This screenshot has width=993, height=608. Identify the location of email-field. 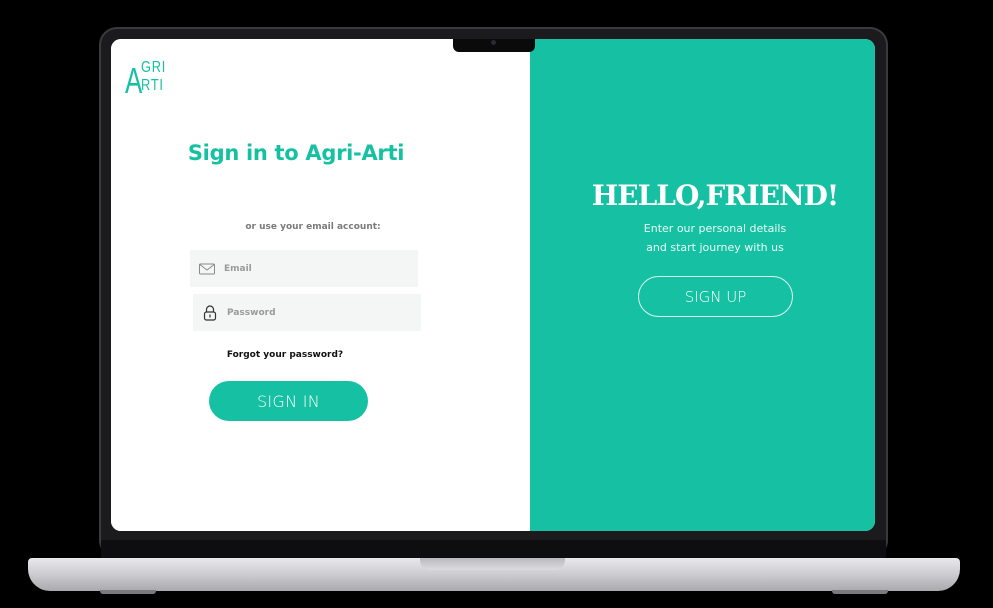
(304, 268).